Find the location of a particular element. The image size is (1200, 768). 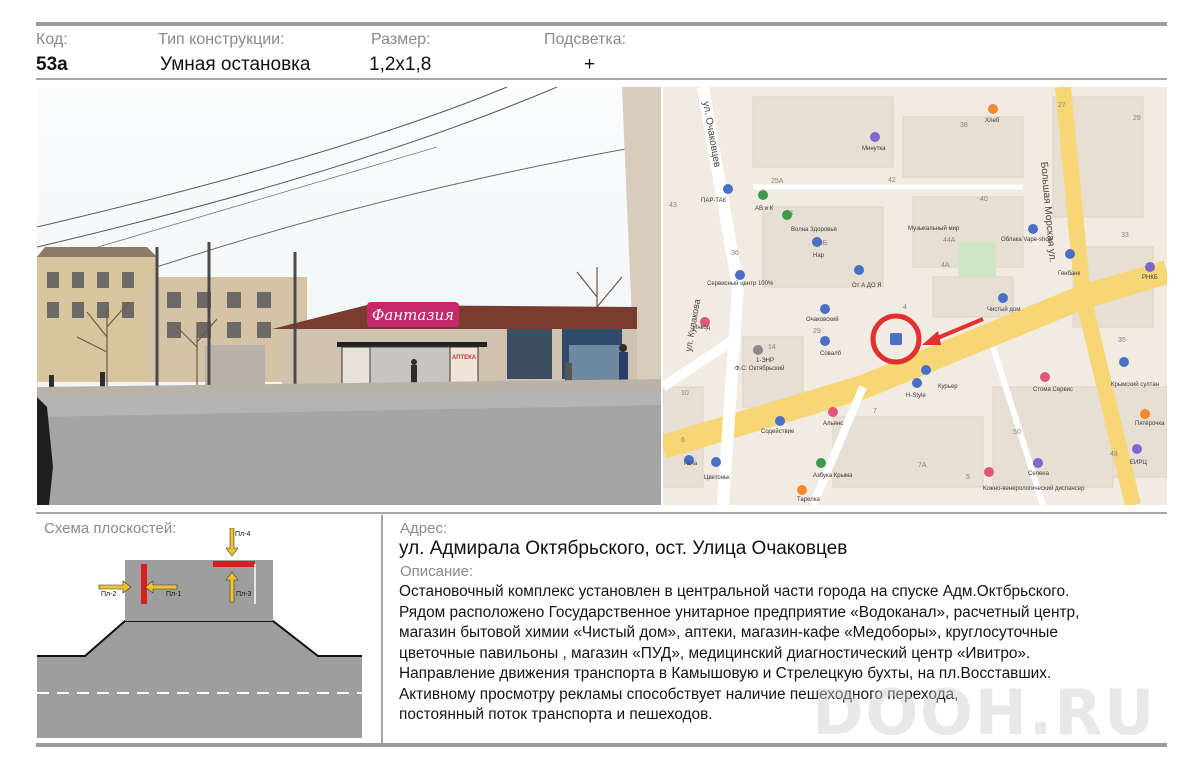

map-place-label: Азбука Крыма is located at coordinates (833, 476).